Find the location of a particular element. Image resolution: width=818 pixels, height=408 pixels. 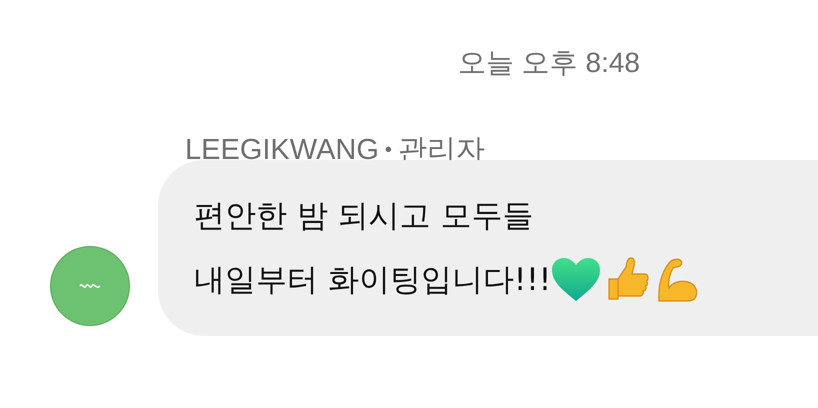

logo-icon is located at coordinates (90, 286).